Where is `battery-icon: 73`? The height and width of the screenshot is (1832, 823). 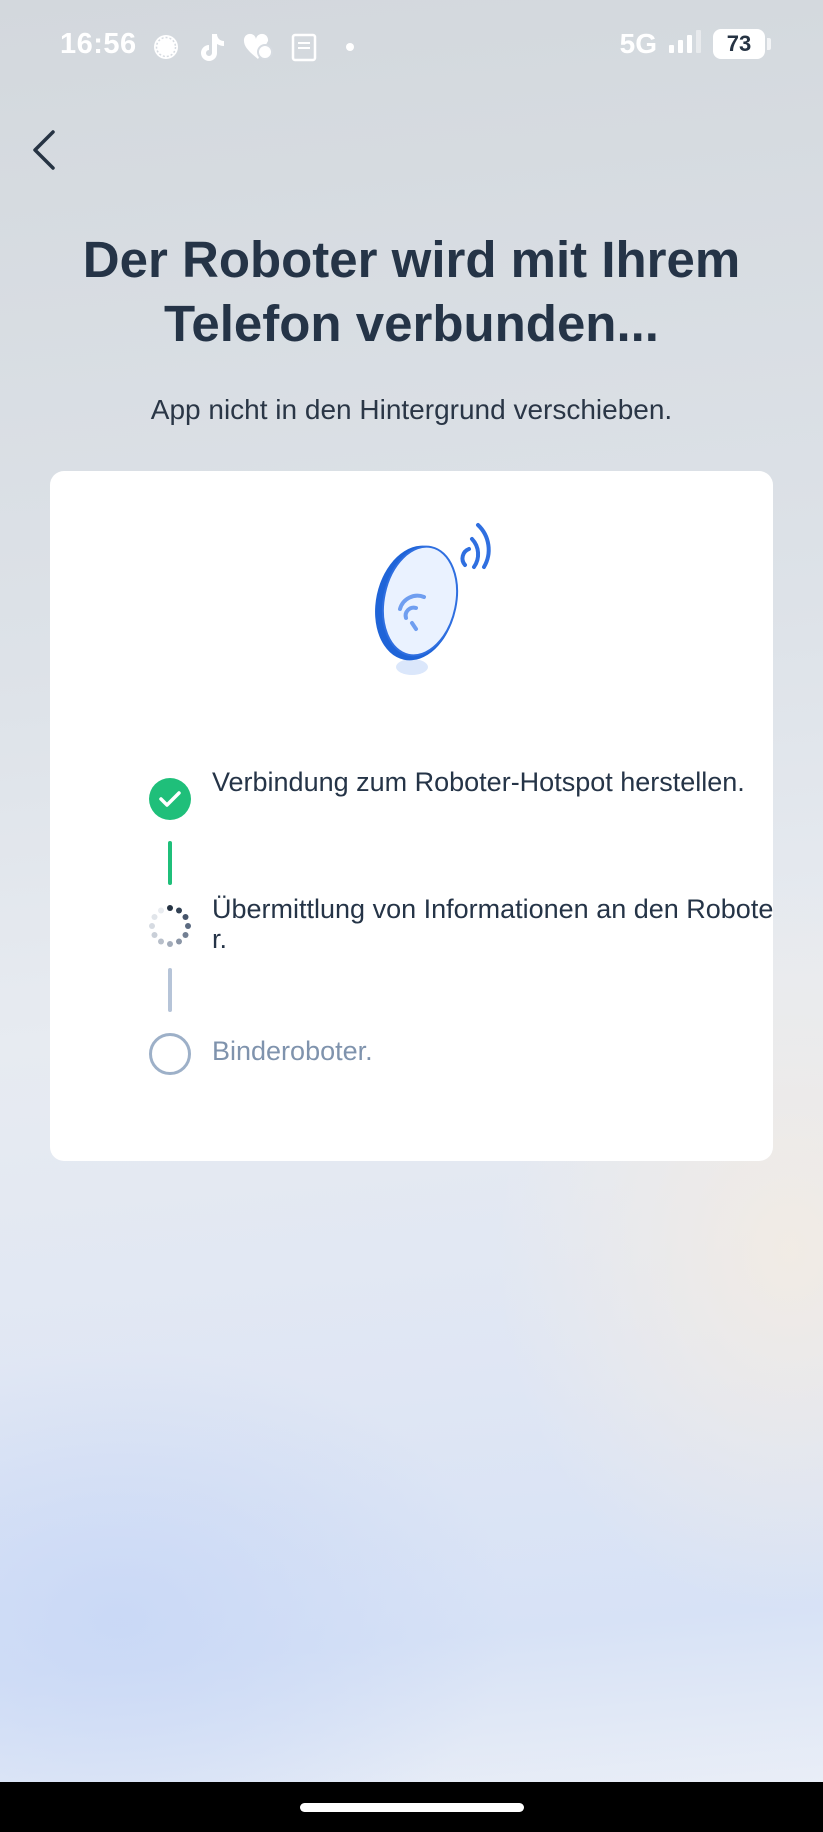 battery-icon: 73 is located at coordinates (742, 44).